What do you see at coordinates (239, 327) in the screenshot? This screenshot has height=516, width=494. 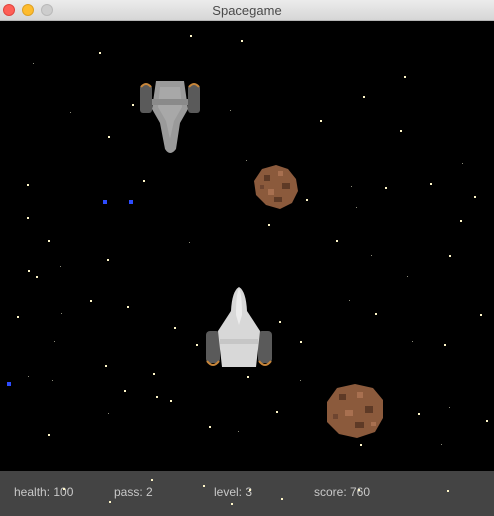 I see `player-ship` at bounding box center [239, 327].